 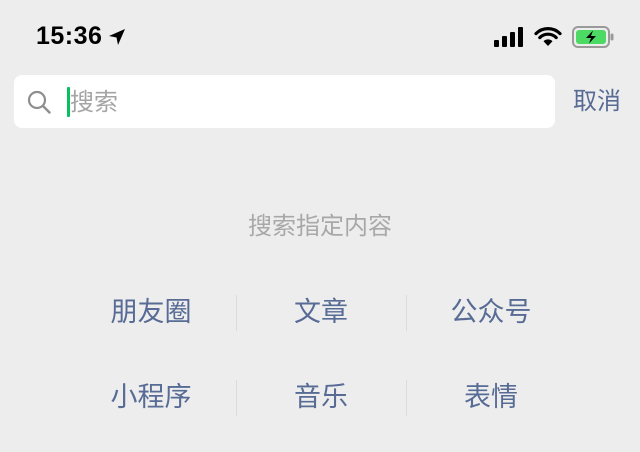 I want to click on category-row: 小程序 音乐 表情, so click(x=321, y=398).